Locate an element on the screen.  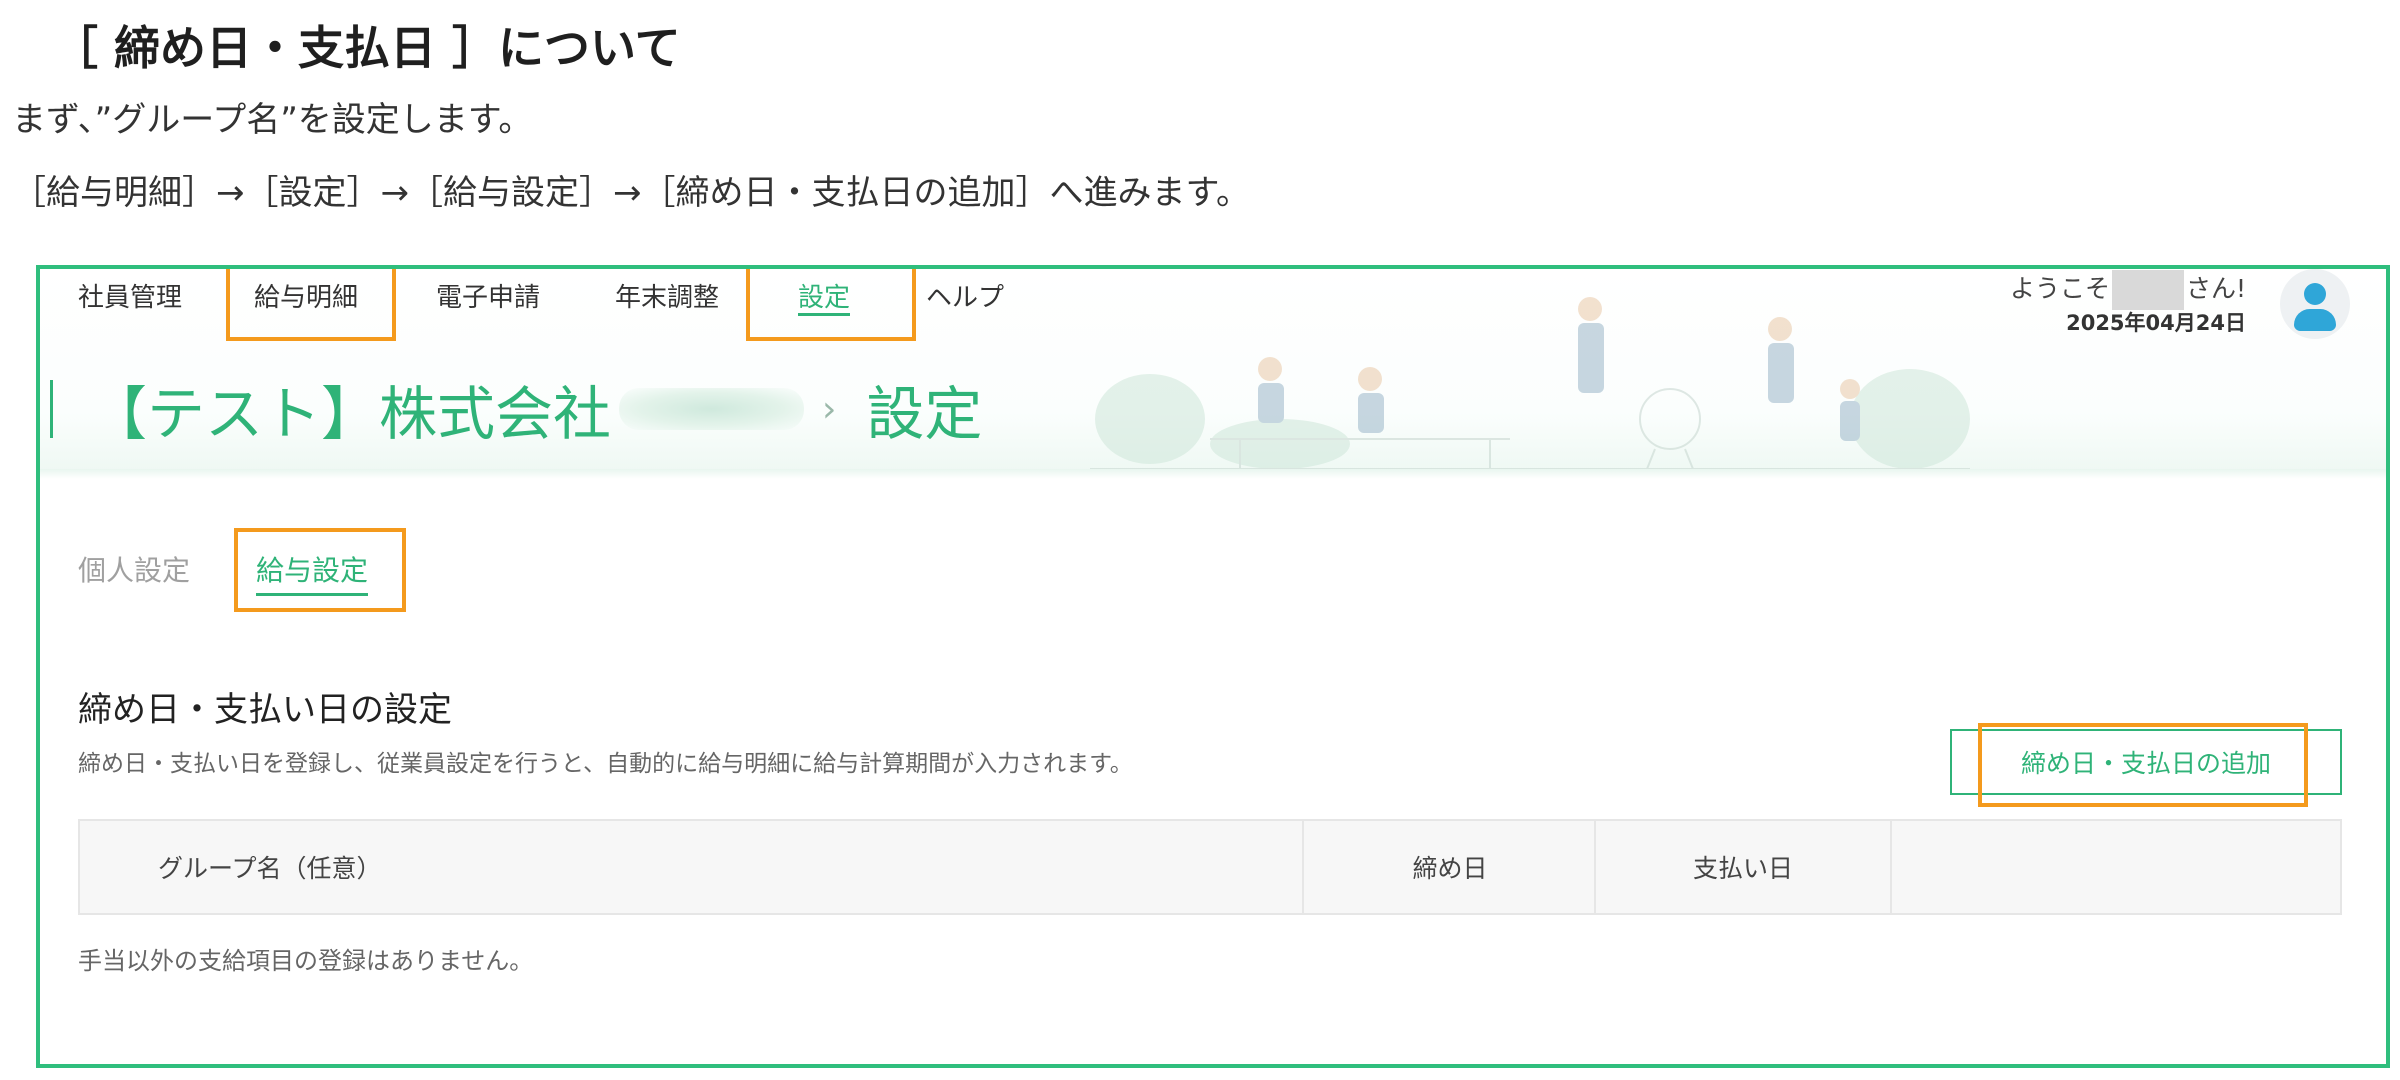
welcome-message: ようこそ さん! is located at coordinates (2128, 289).